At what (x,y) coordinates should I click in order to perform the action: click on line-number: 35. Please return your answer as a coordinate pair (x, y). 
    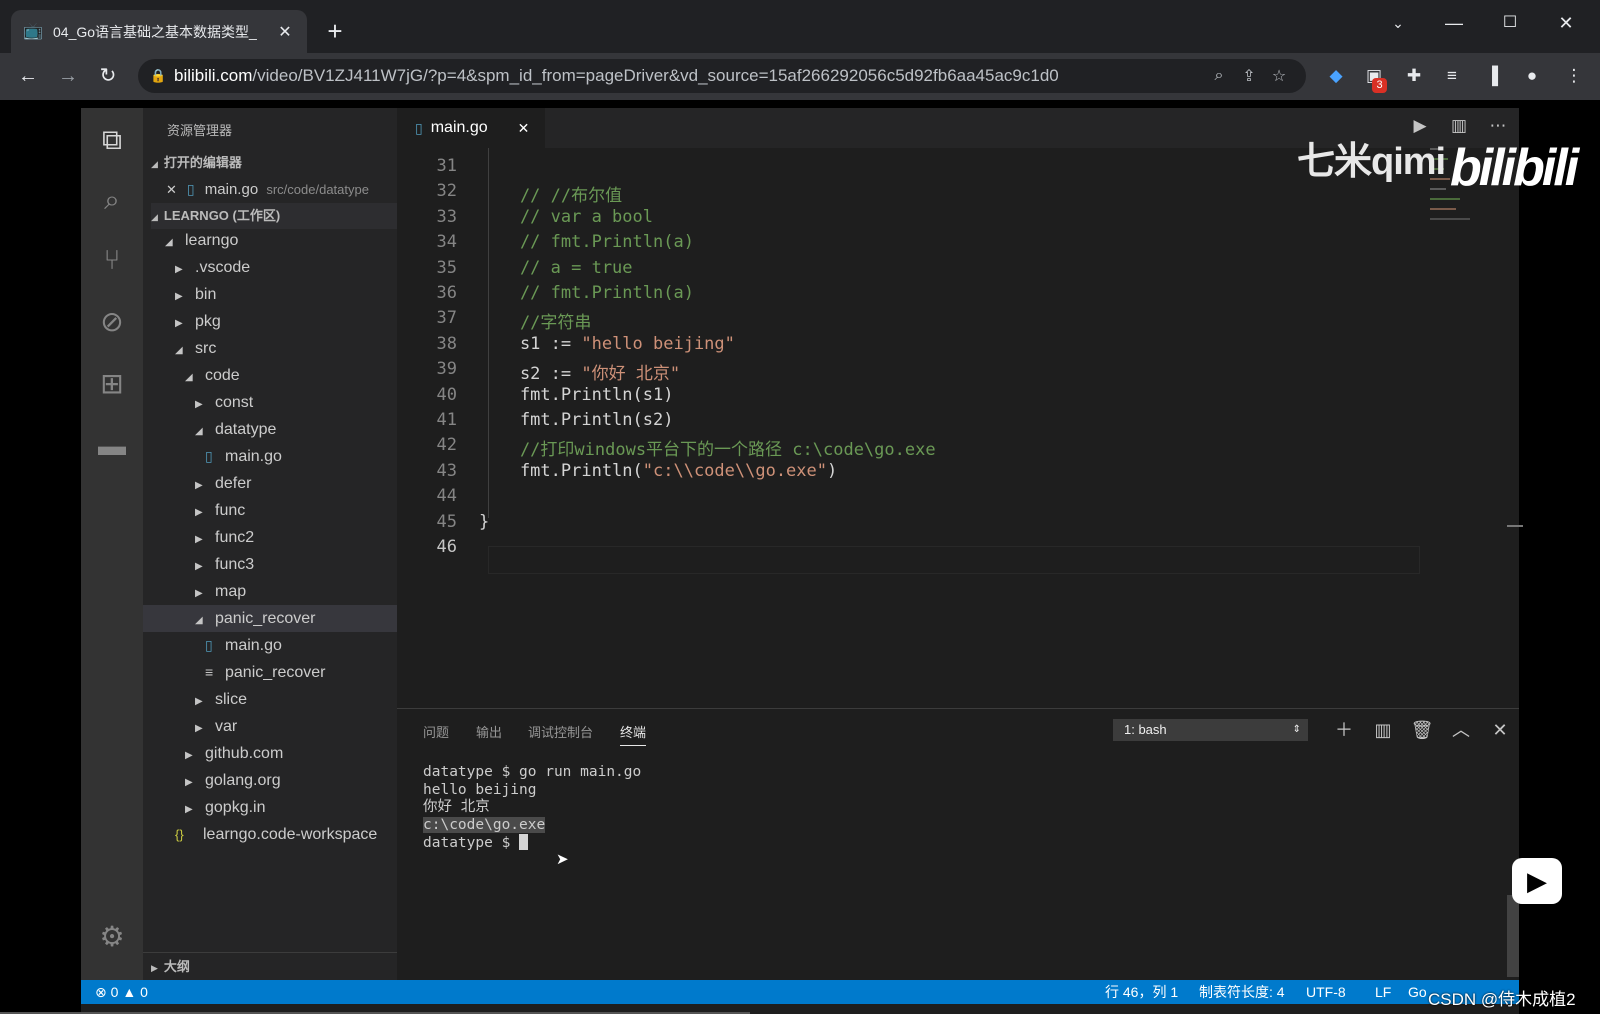
    Looking at the image, I should click on (446, 267).